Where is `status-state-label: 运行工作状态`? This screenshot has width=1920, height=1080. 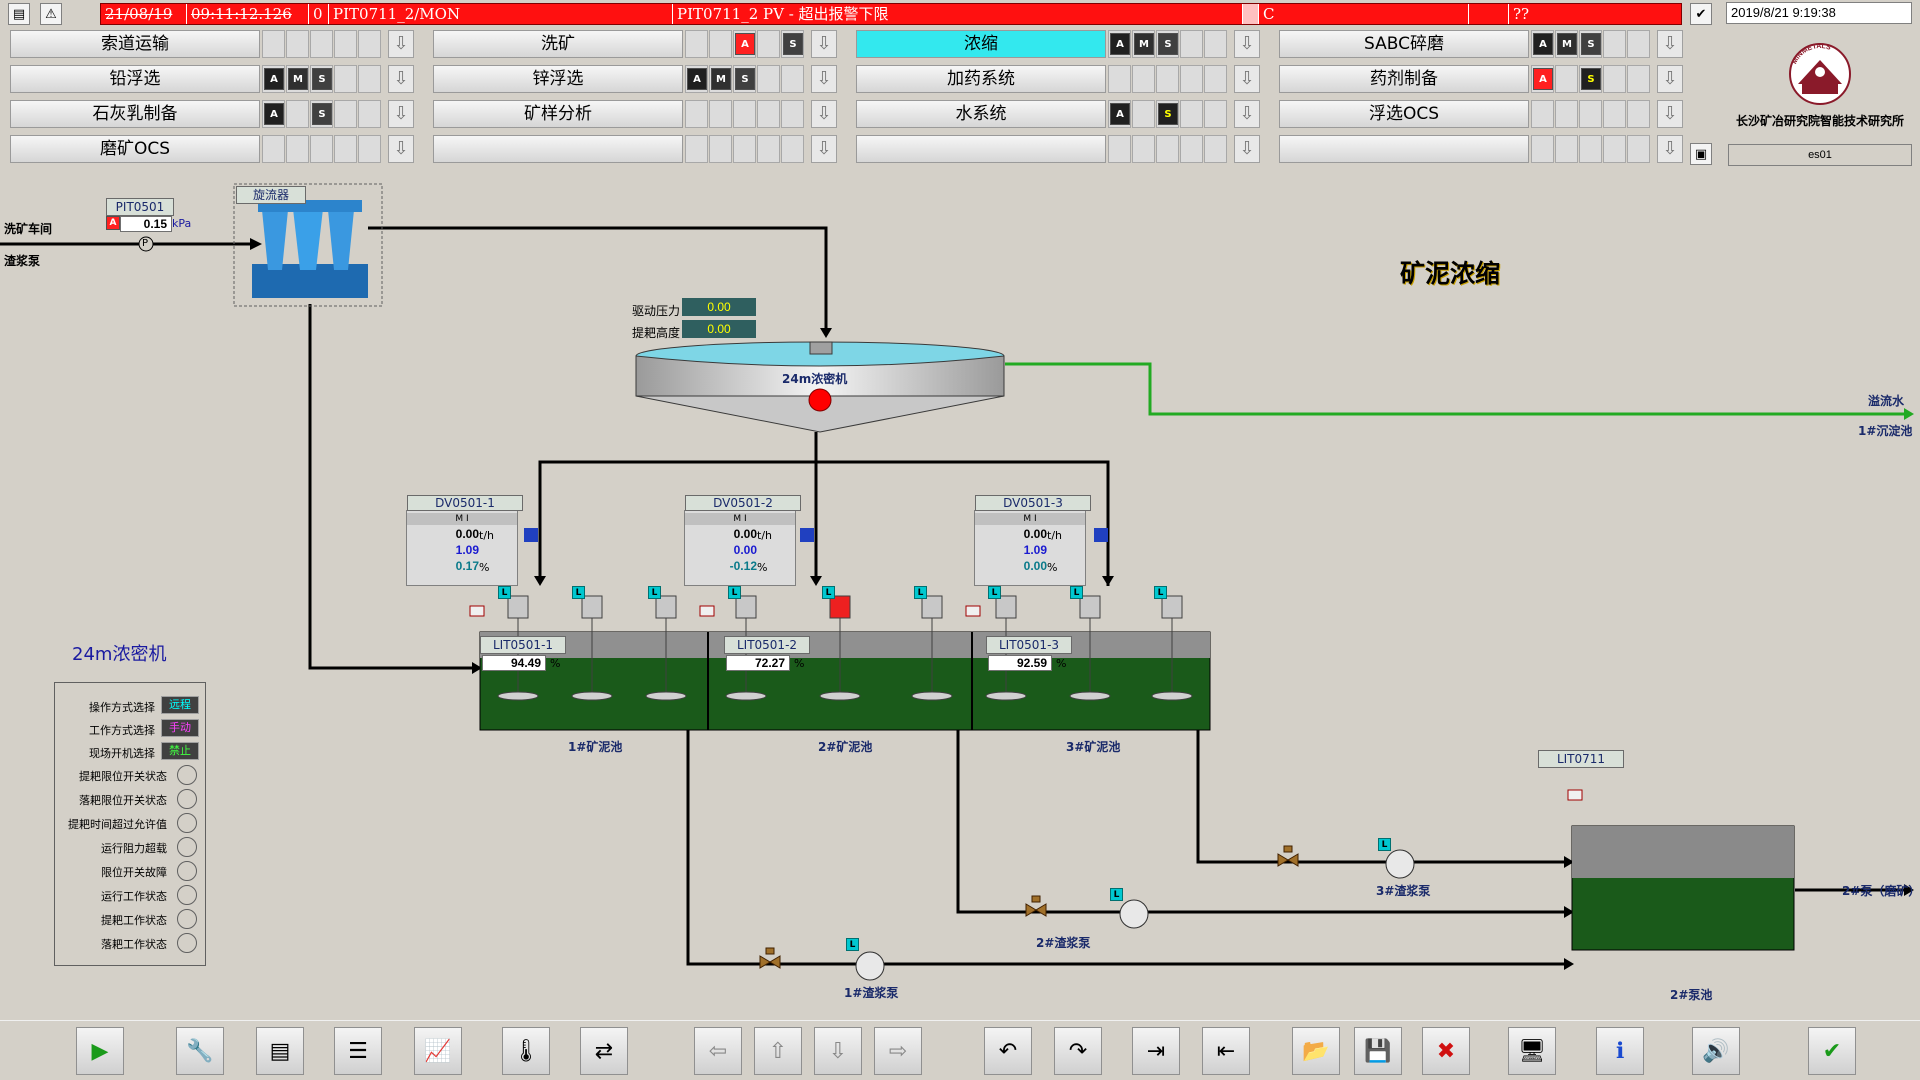 status-state-label: 运行工作状态 is located at coordinates (134, 896).